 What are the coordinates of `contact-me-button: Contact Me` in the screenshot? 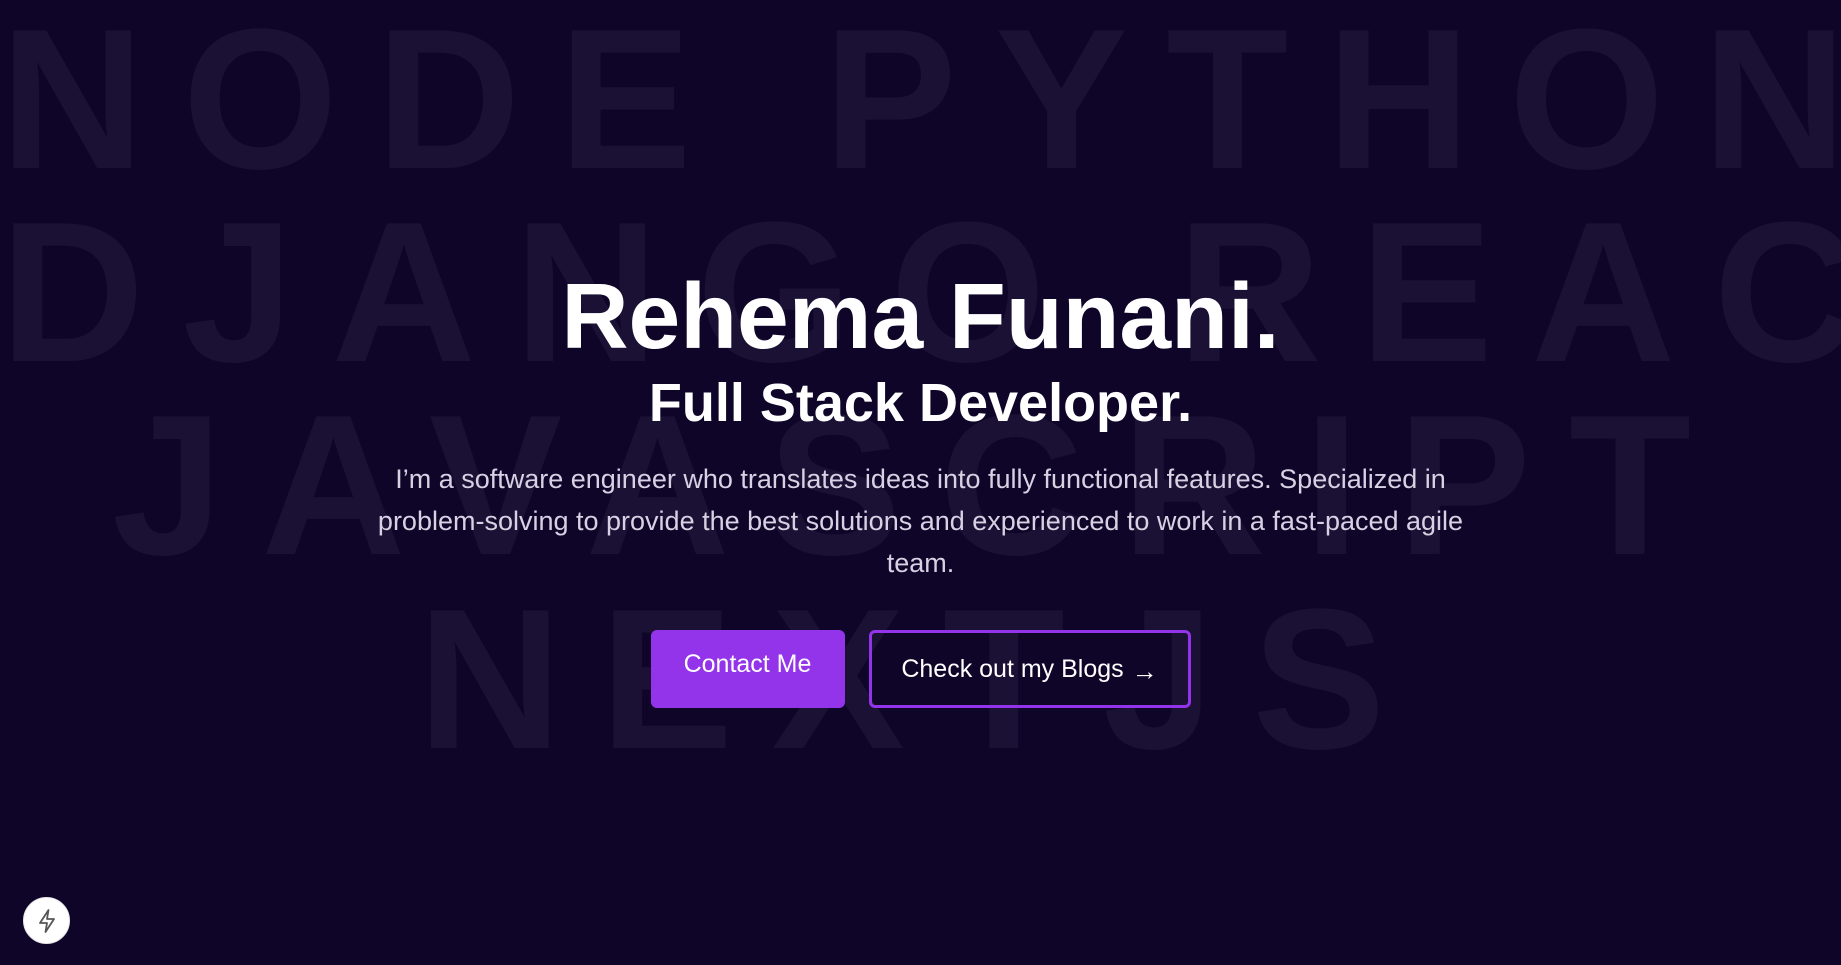 It's located at (747, 669).